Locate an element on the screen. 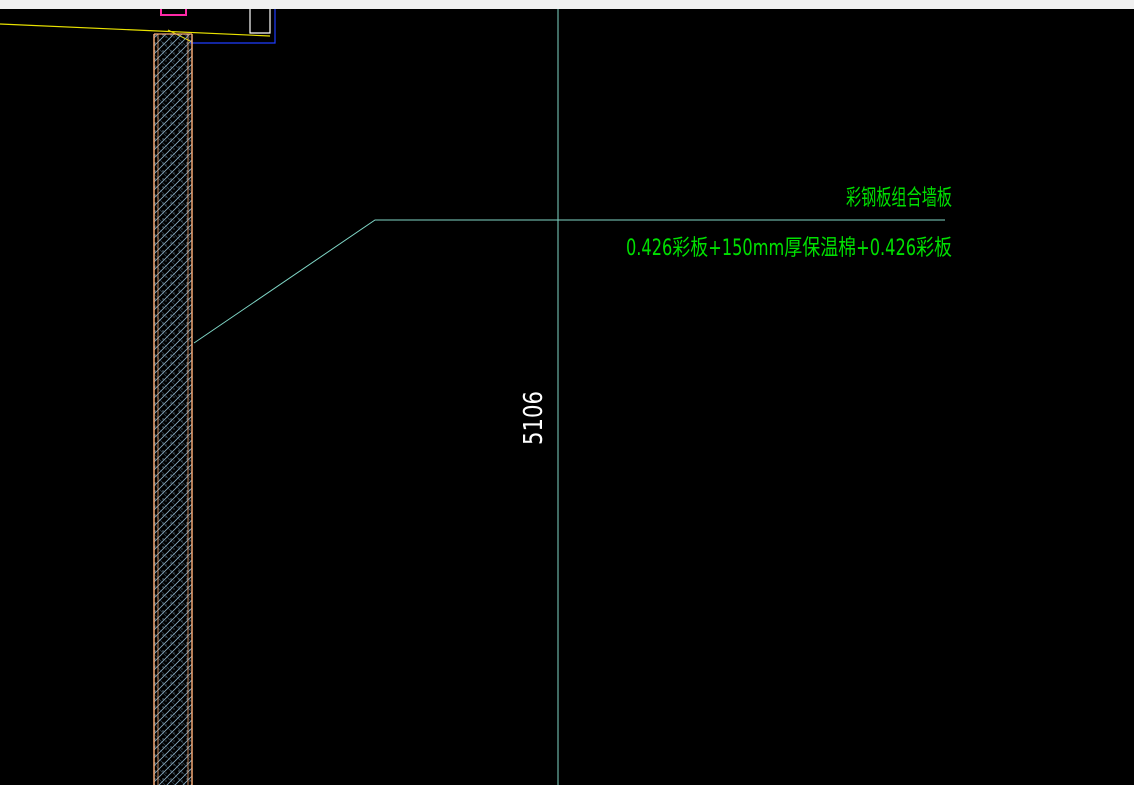 The height and width of the screenshot is (785, 1134). beam-edge-white is located at coordinates (260, 21).